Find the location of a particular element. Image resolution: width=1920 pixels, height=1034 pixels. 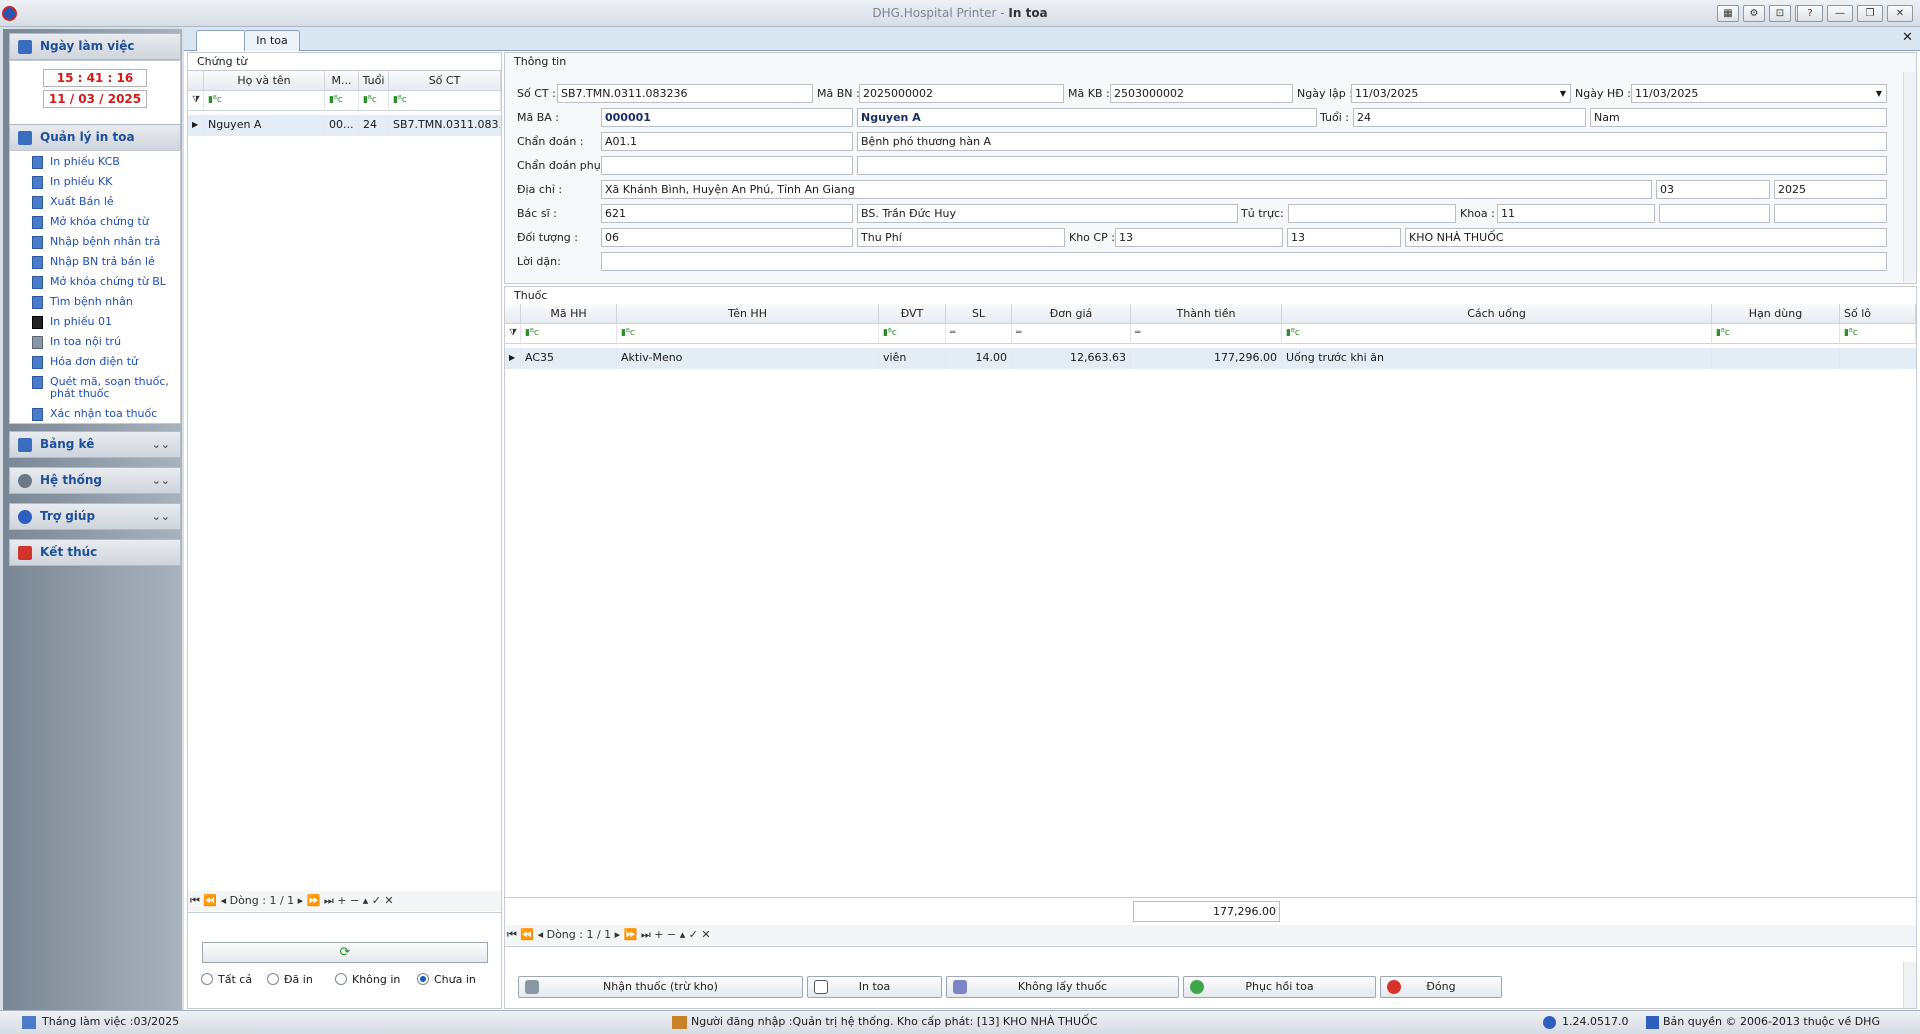

phuc-hoi-toa-button: Phục hồi toa is located at coordinates (1279, 987).